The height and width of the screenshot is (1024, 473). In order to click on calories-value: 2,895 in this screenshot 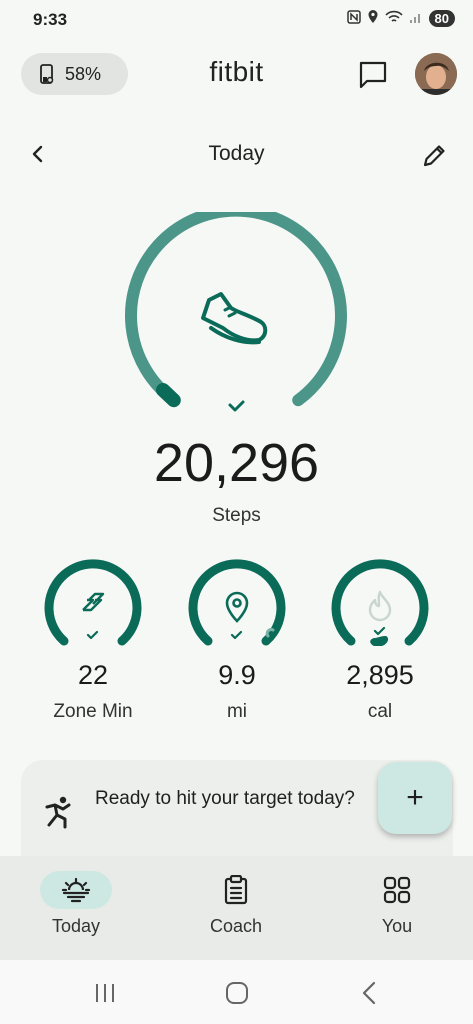, I will do `click(380, 675)`.